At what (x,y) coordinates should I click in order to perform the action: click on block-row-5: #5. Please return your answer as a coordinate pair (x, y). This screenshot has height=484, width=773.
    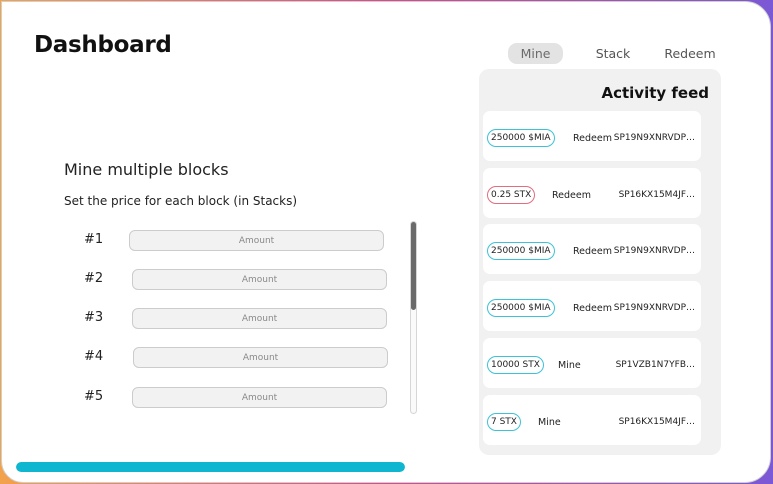
    Looking at the image, I should click on (236, 398).